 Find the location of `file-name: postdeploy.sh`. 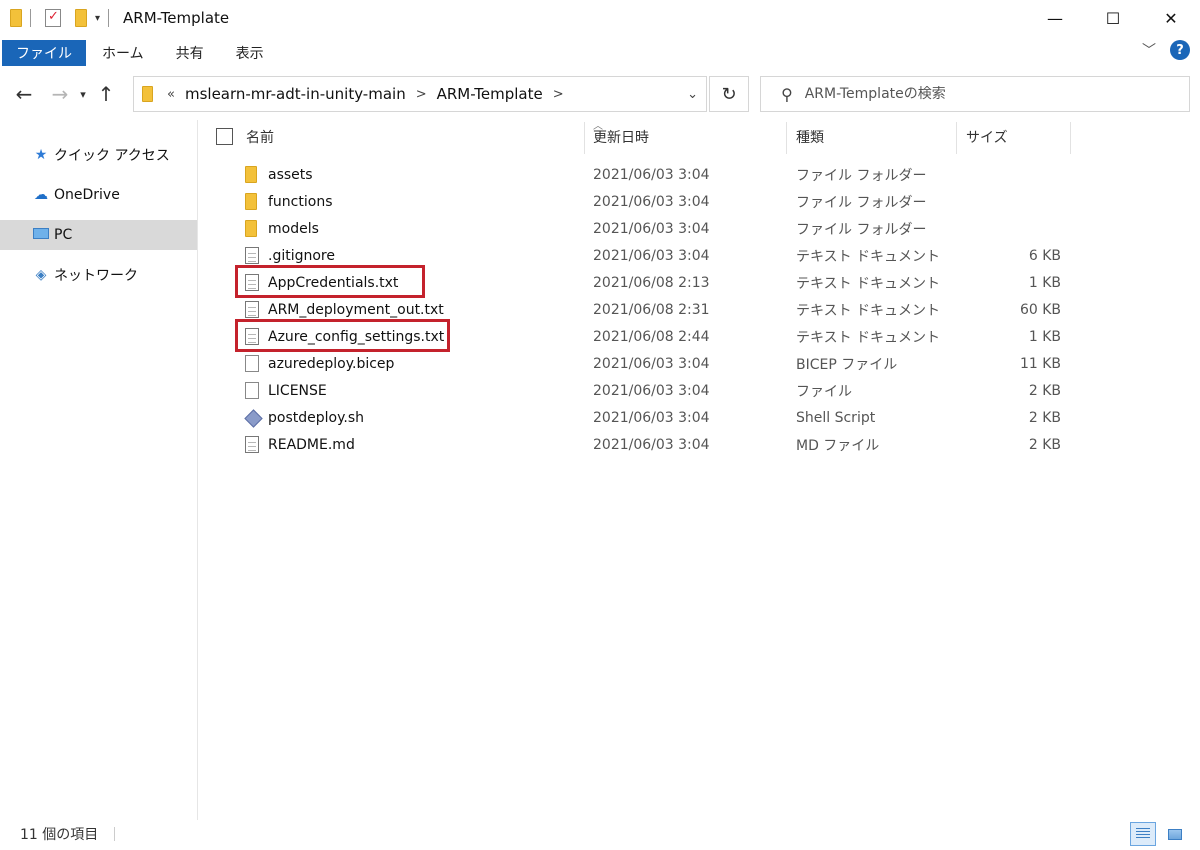

file-name: postdeploy.sh is located at coordinates (316, 418).